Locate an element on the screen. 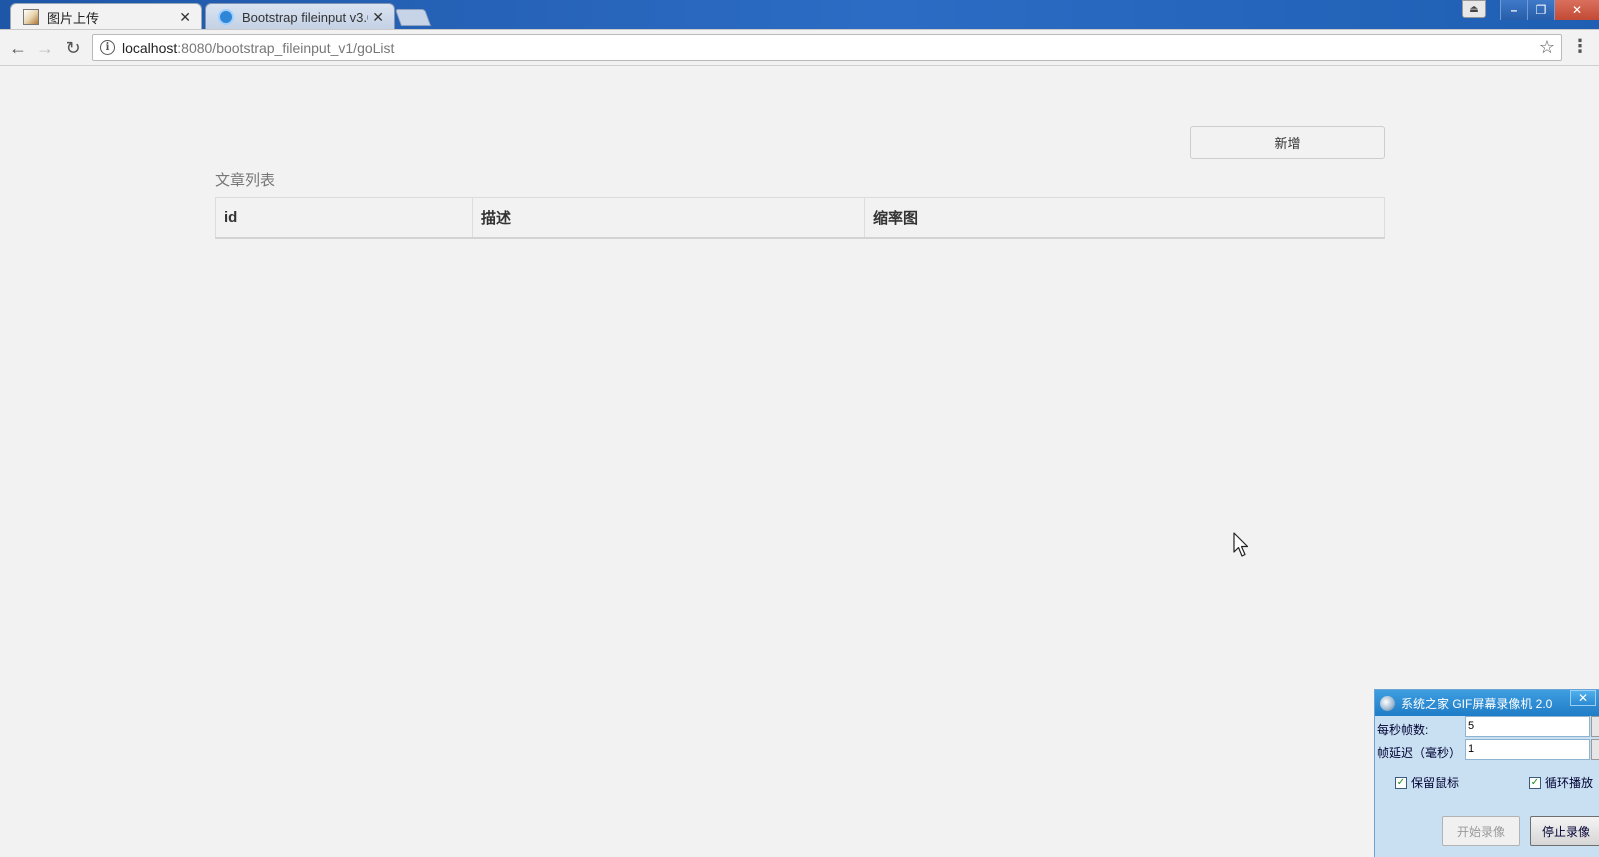 Image resolution: width=1599 pixels, height=857 pixels. stop-recording-button: 停止录像 is located at coordinates (1564, 831).